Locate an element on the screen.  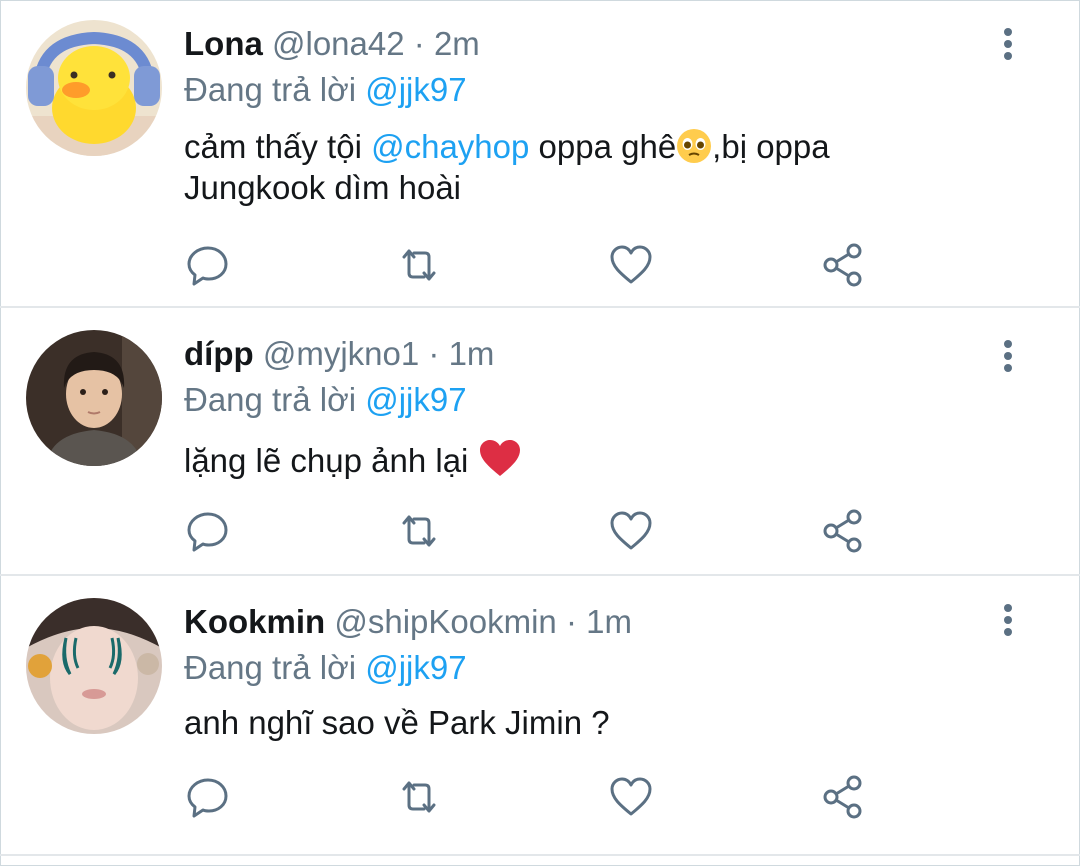
tweet-text-part: oppa ghê is located at coordinates (607, 146).